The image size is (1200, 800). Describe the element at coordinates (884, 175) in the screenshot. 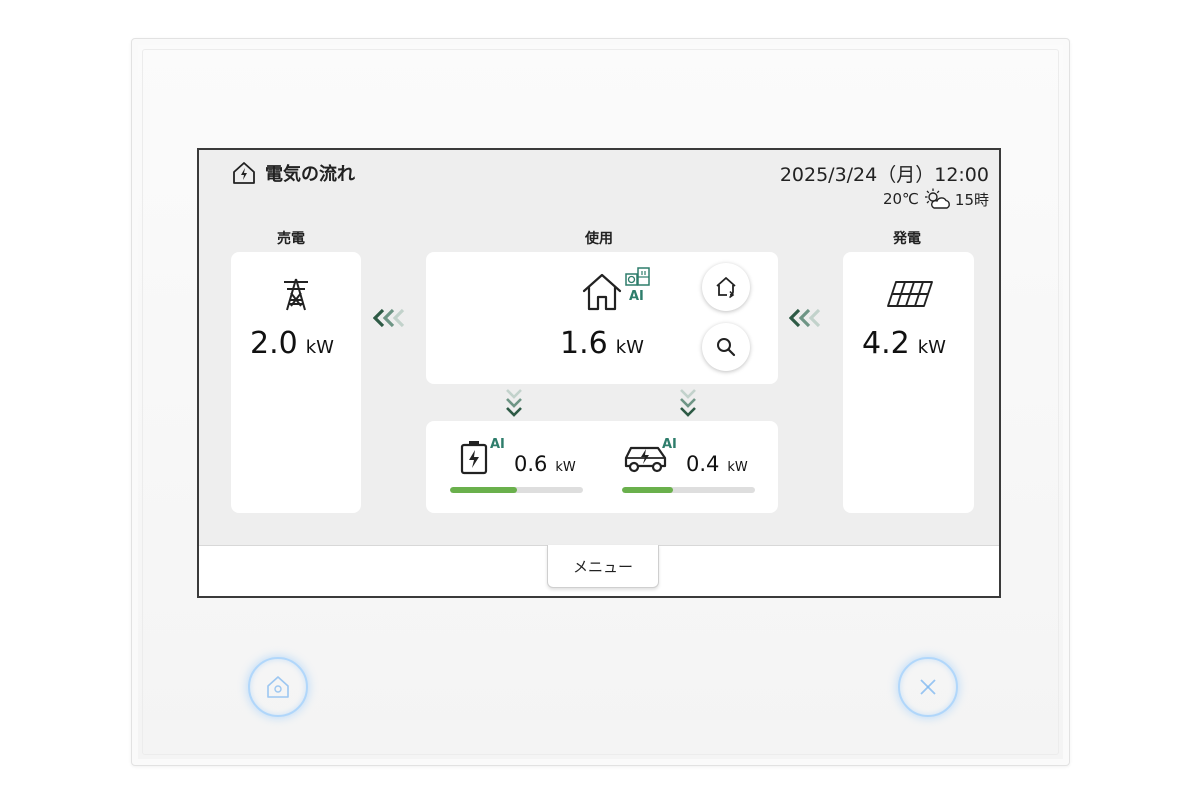

I see `date-time: 2025/3/24（月）12:00` at that location.